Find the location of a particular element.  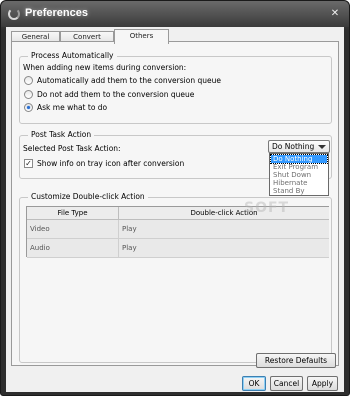

option-shut-down: Shut Down is located at coordinates (299, 175).